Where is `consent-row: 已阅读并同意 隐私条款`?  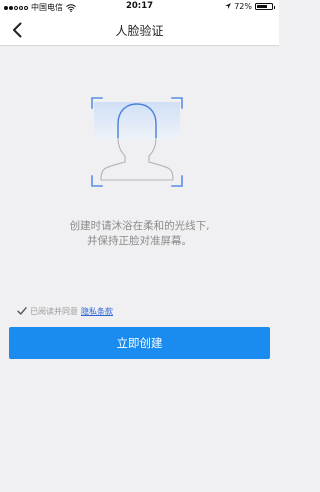
consent-row: 已阅读并同意 隐私条款 is located at coordinates (65, 311).